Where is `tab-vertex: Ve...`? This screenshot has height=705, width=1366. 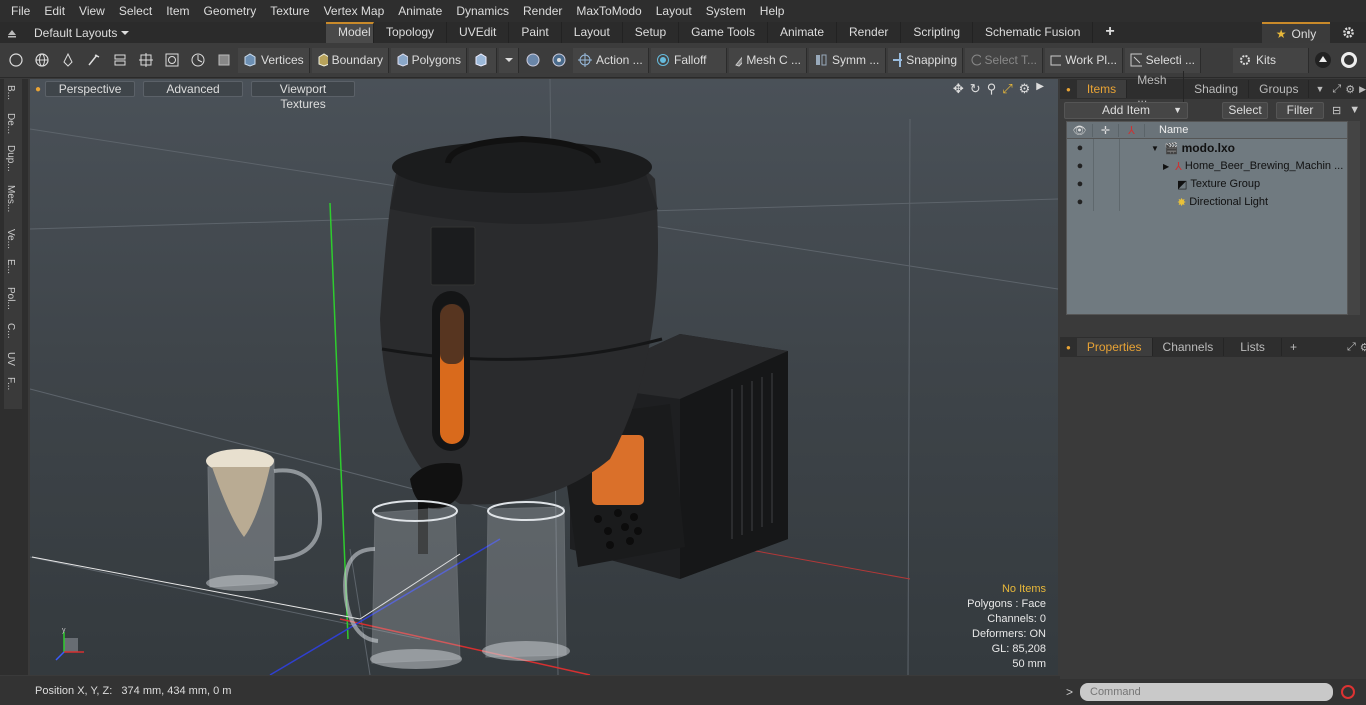
tab-vertex: Ve... is located at coordinates (10, 239).